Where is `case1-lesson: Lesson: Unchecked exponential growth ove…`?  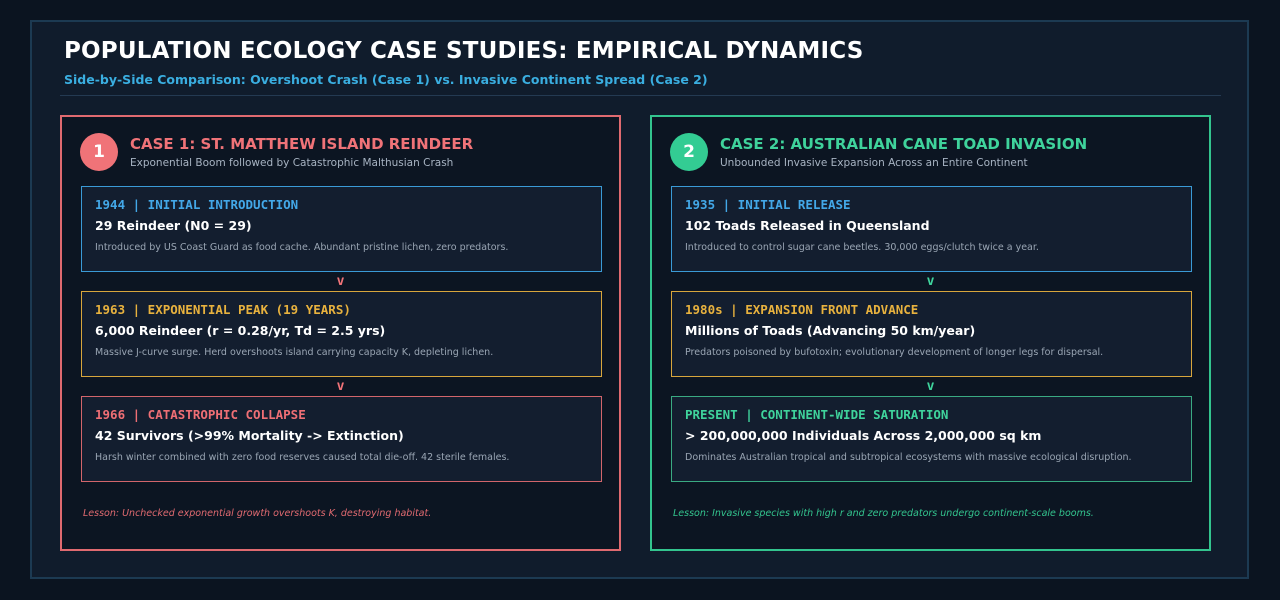 case1-lesson: Lesson: Unchecked exponential growth ove… is located at coordinates (257, 513).